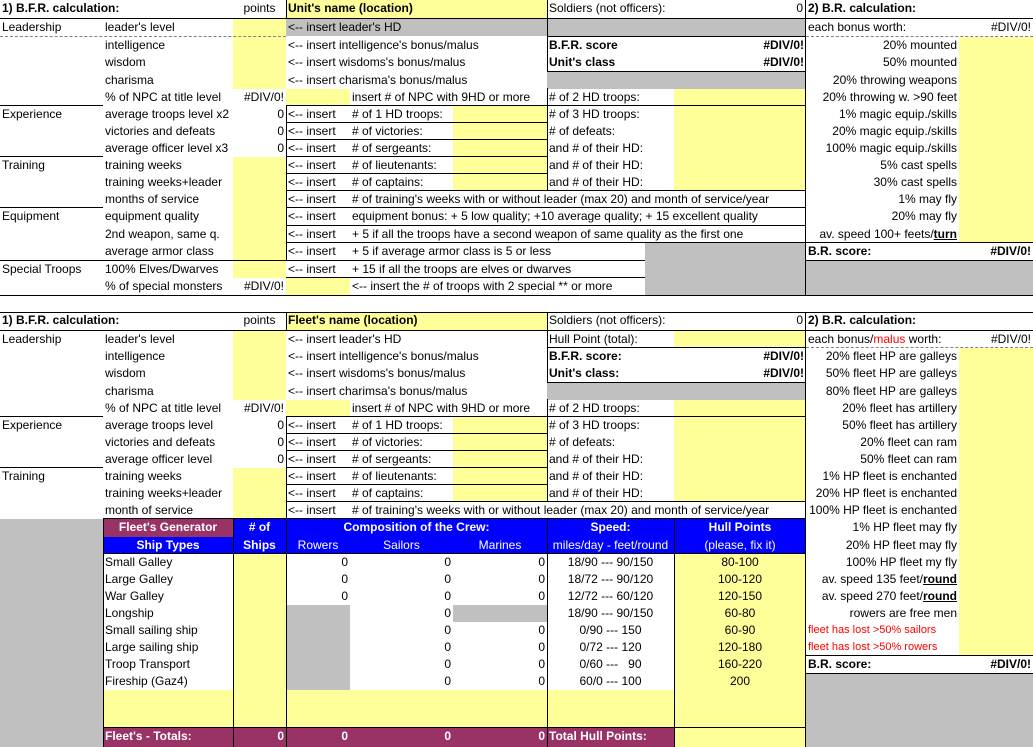 This screenshot has width=1033, height=747. Describe the element at coordinates (143, 476) in the screenshot. I see `fleet-row-train-weeks: training weeks` at that location.